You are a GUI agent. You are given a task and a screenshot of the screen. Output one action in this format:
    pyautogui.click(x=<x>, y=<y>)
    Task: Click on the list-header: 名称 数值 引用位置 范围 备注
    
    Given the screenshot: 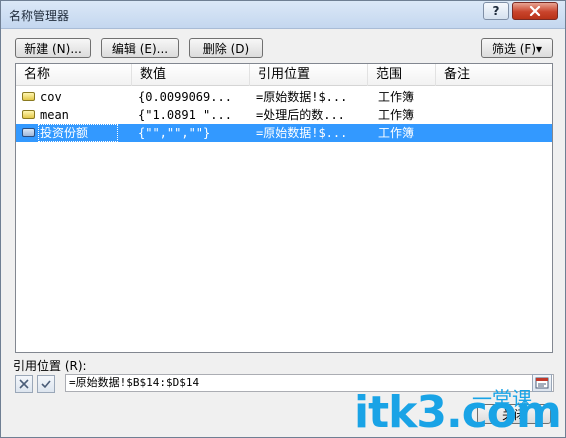 What is the action you would take?
    pyautogui.click(x=284, y=75)
    